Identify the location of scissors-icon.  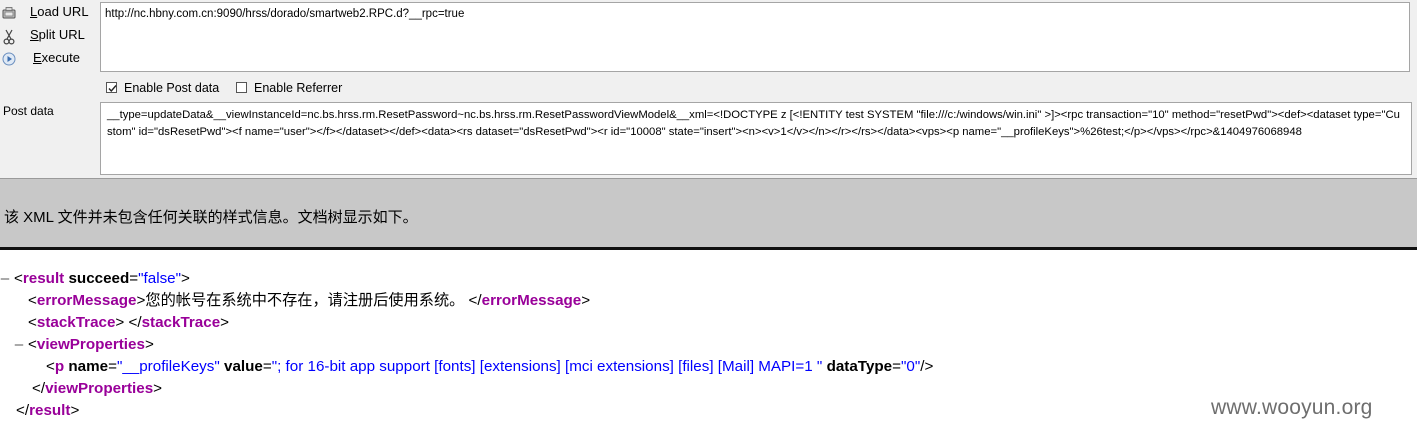
(8, 37).